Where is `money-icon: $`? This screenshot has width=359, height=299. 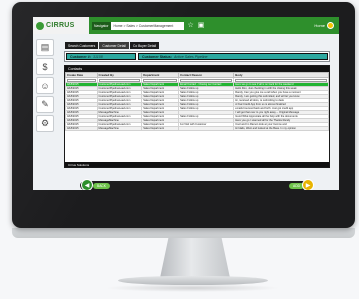
money-icon: $ is located at coordinates (45, 66).